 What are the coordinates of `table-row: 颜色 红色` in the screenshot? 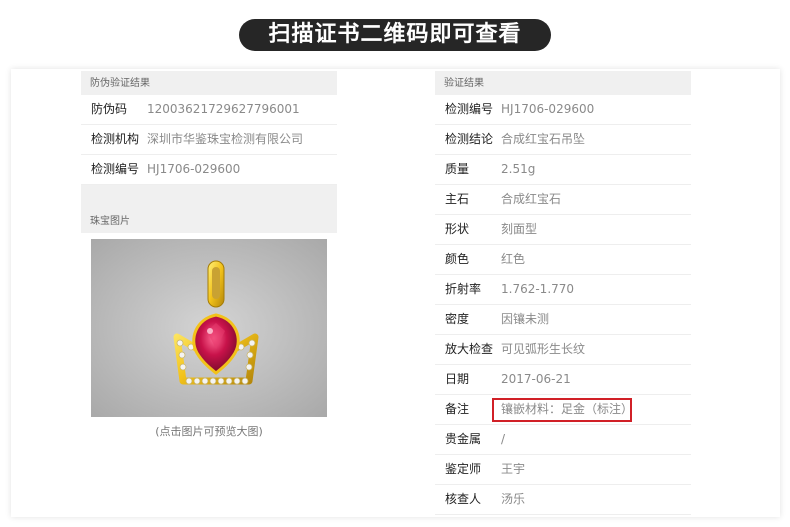 It's located at (563, 260).